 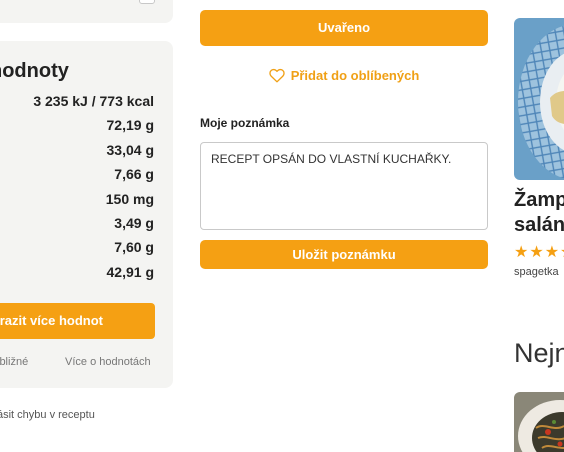 I want to click on favorite-label: Přidat do oblíbených, so click(x=355, y=75).